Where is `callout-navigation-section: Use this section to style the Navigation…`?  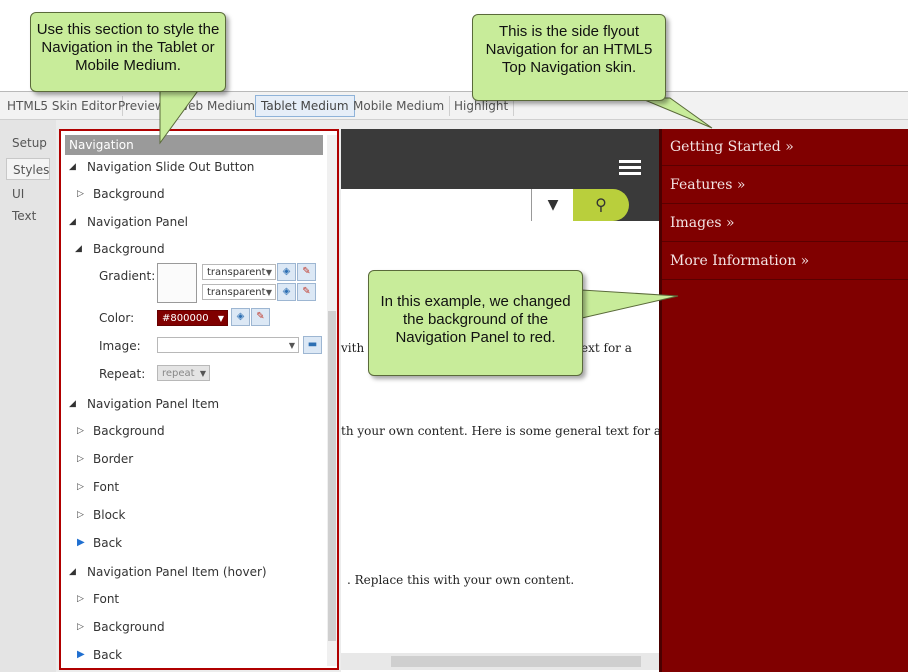 callout-navigation-section: Use this section to style the Navigation… is located at coordinates (128, 52).